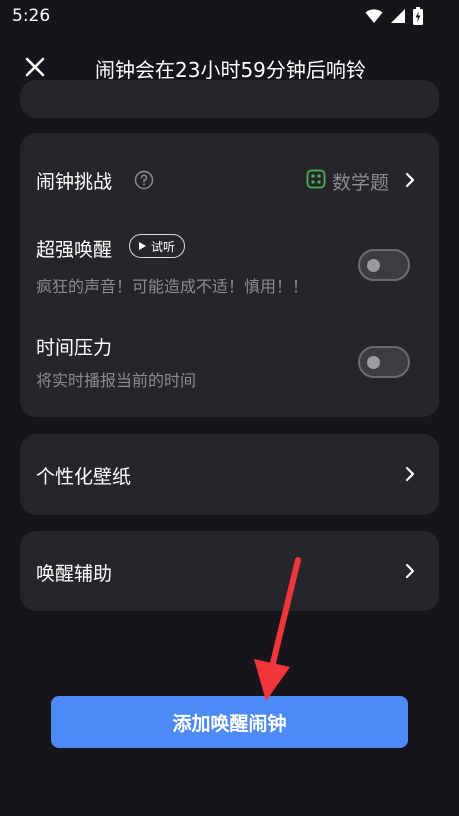  Describe the element at coordinates (230, 70) in the screenshot. I see `page-title: 闹钟会在23小时59分钟后响铃` at that location.